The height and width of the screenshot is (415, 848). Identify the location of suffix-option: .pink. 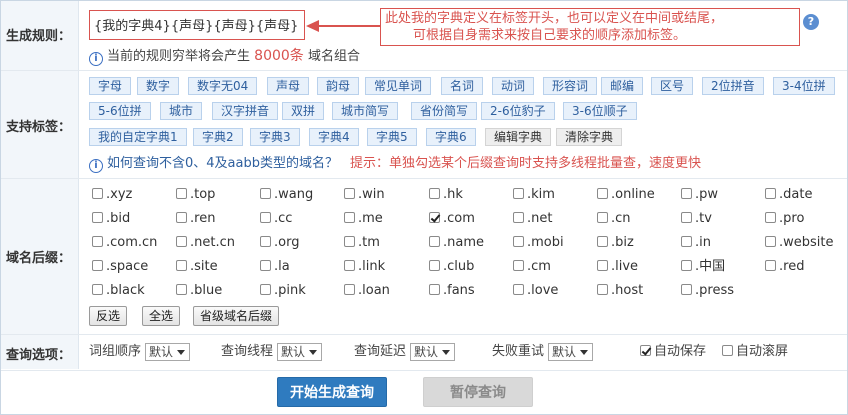
(283, 291).